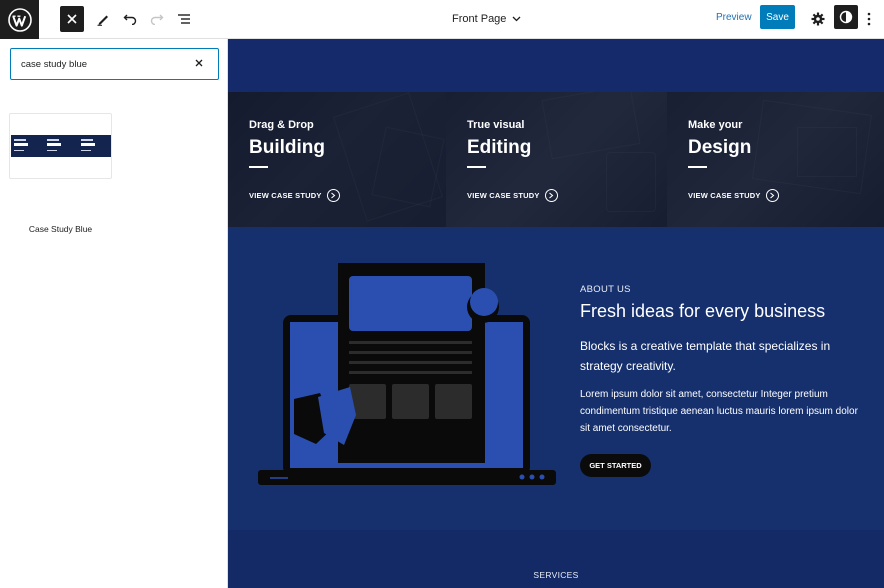  Describe the element at coordinates (720, 147) in the screenshot. I see `case-study-title: Design` at that location.